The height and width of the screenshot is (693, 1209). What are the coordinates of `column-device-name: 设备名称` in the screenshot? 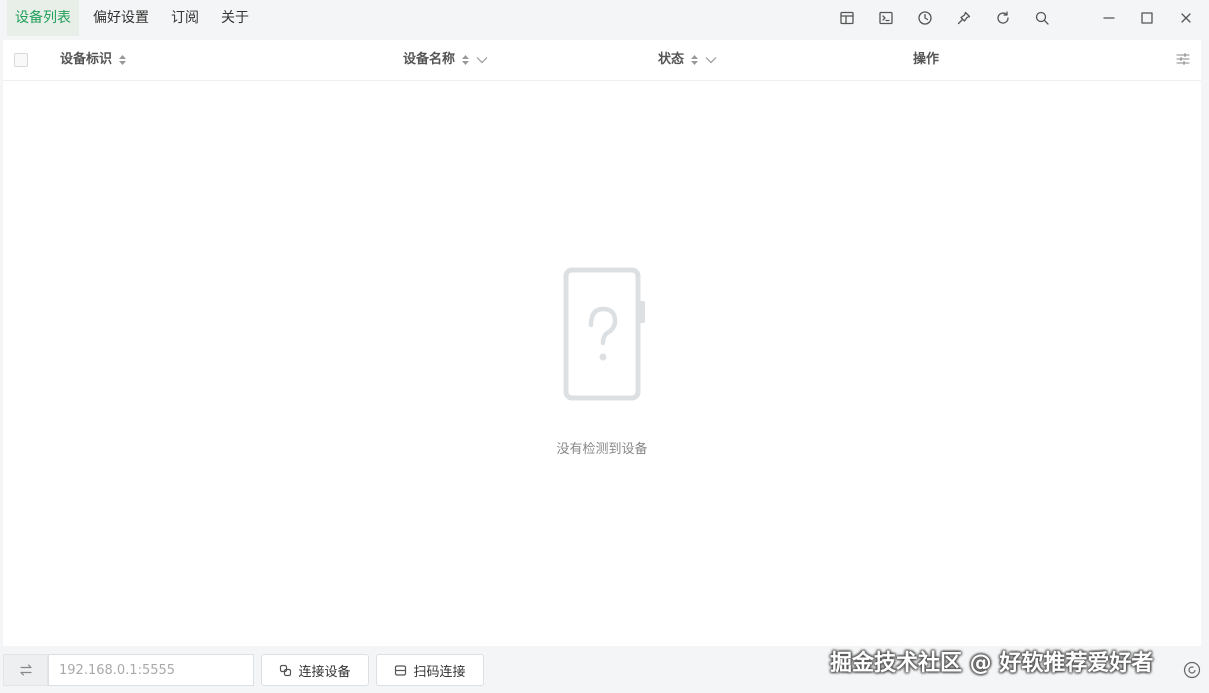 It's located at (445, 60).